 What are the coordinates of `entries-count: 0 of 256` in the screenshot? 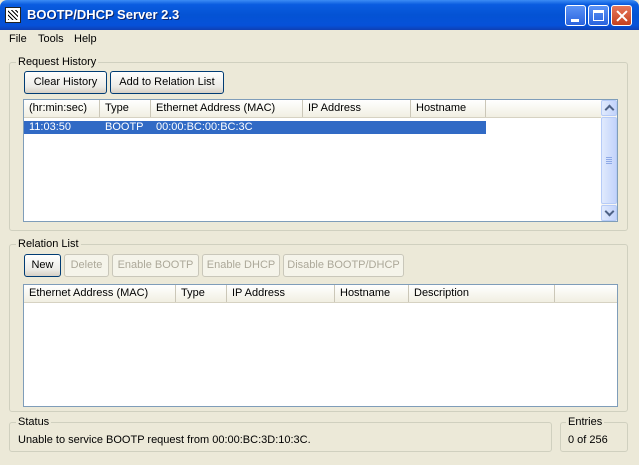 It's located at (588, 440).